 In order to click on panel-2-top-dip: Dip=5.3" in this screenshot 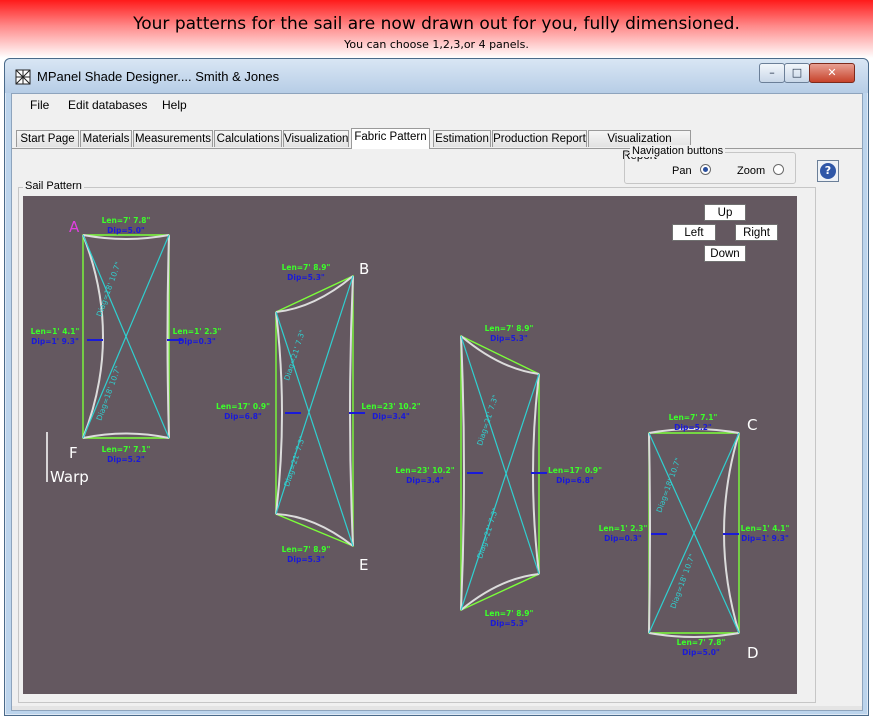, I will do `click(306, 277)`.